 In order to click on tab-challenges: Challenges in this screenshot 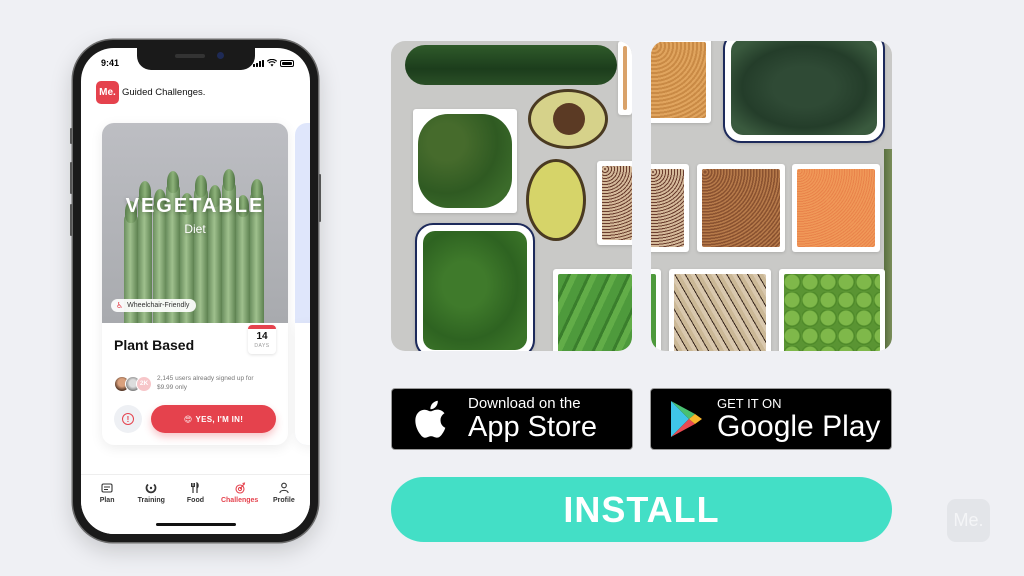, I will do `click(240, 493)`.